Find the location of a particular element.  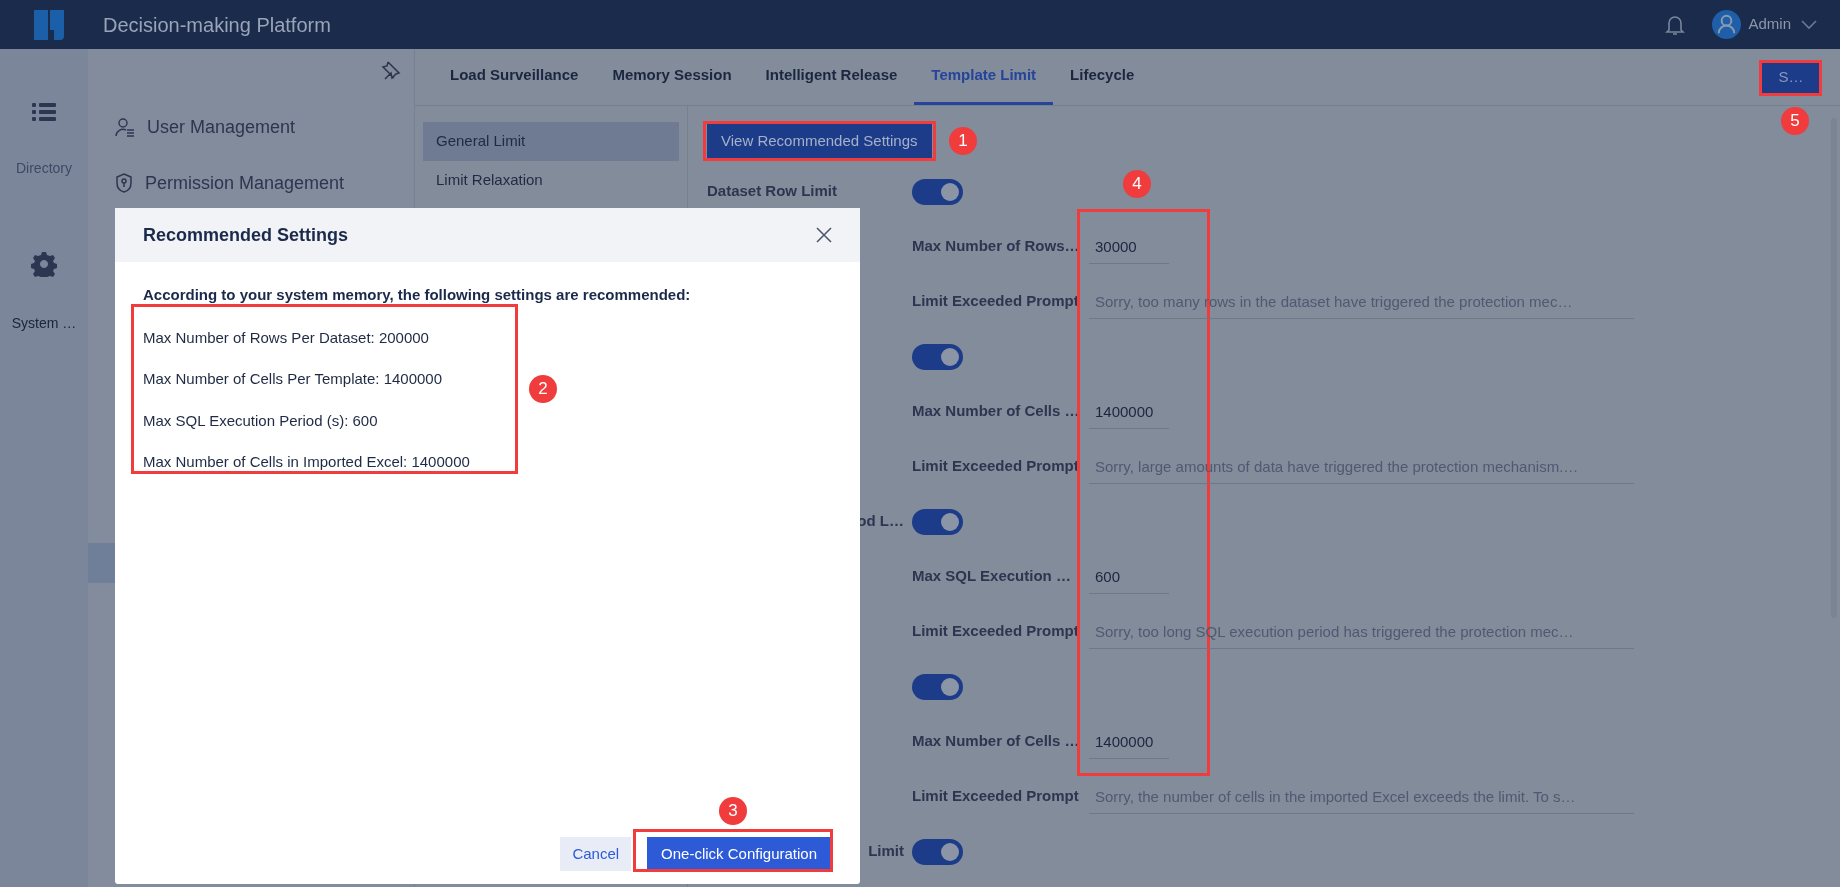

sidebar-item: Permission Management is located at coordinates (245, 183).